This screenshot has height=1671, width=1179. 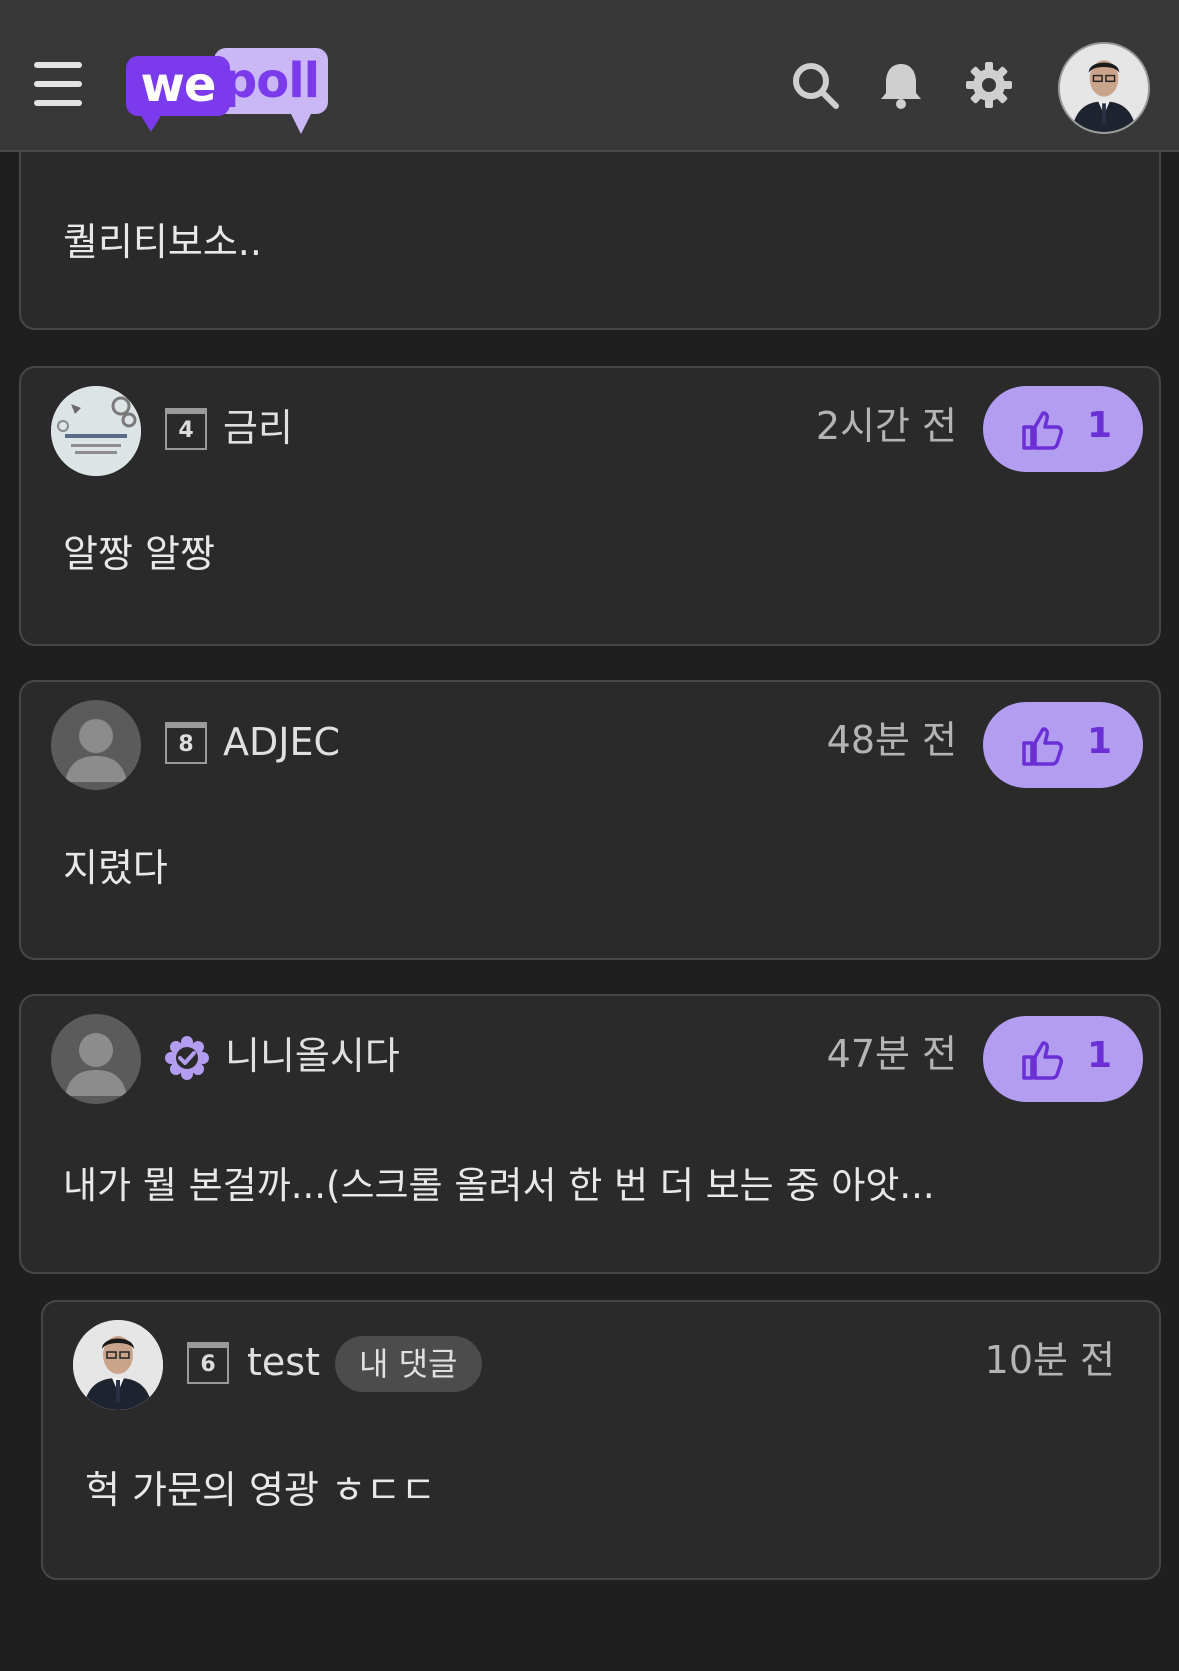 What do you see at coordinates (58, 84) in the screenshot?
I see `menu-icon` at bounding box center [58, 84].